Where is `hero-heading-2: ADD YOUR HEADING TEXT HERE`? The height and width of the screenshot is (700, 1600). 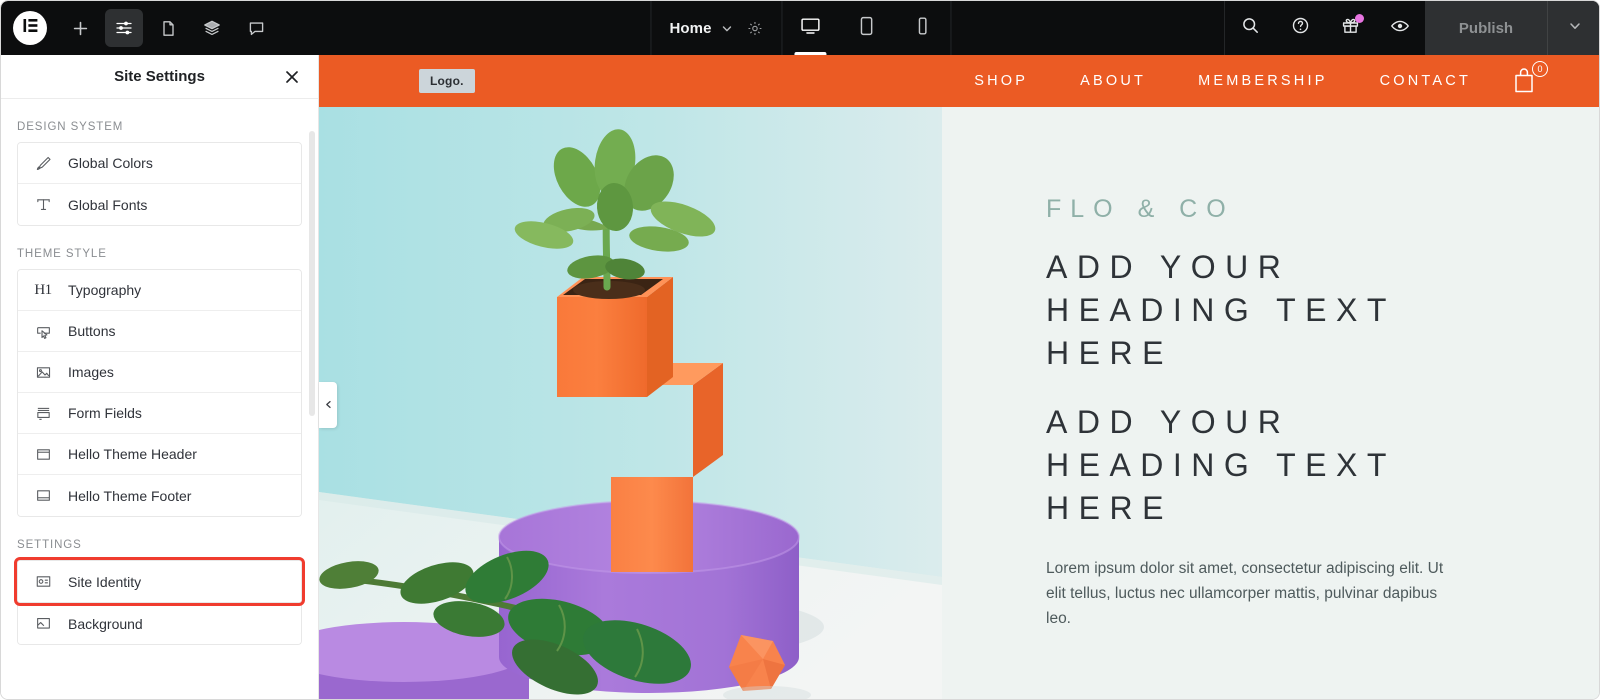 hero-heading-2: ADD YOUR HEADING TEXT HERE is located at coordinates (1261, 465).